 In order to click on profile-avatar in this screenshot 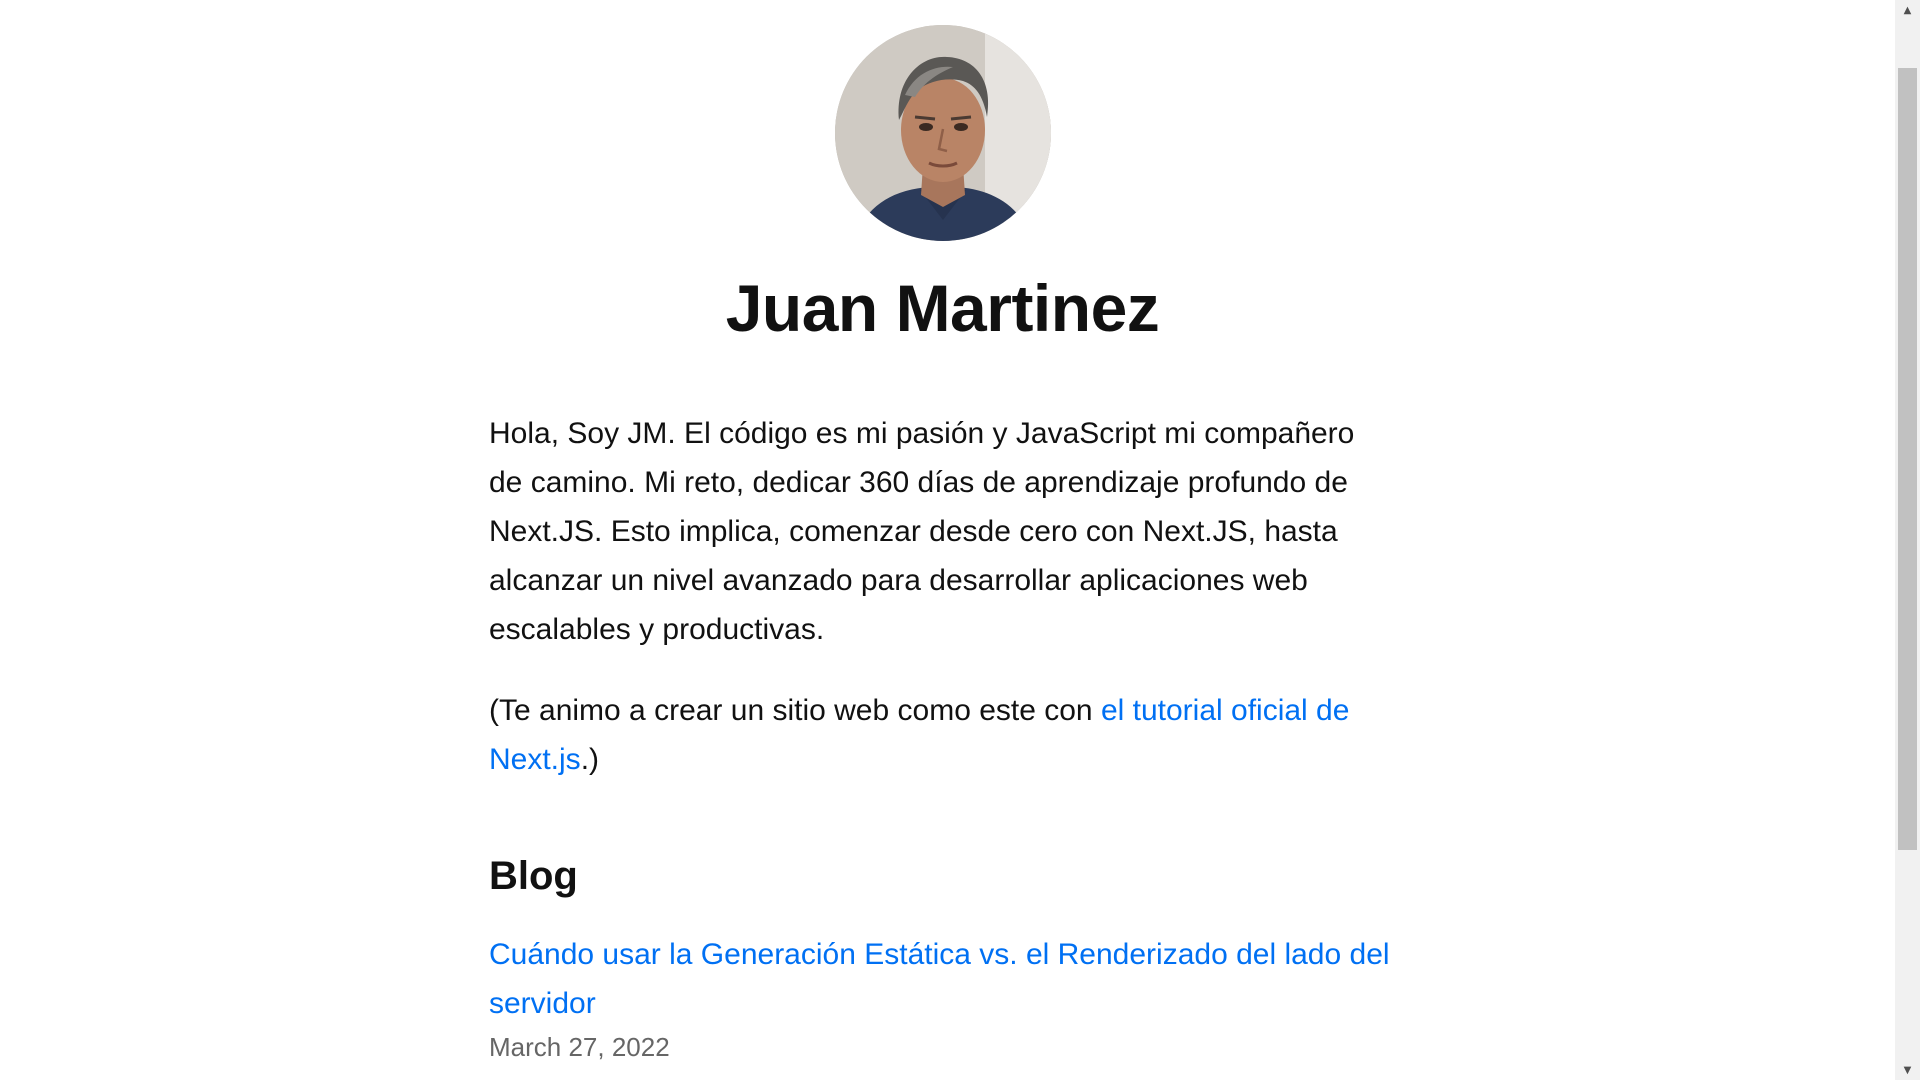, I will do `click(942, 133)`.